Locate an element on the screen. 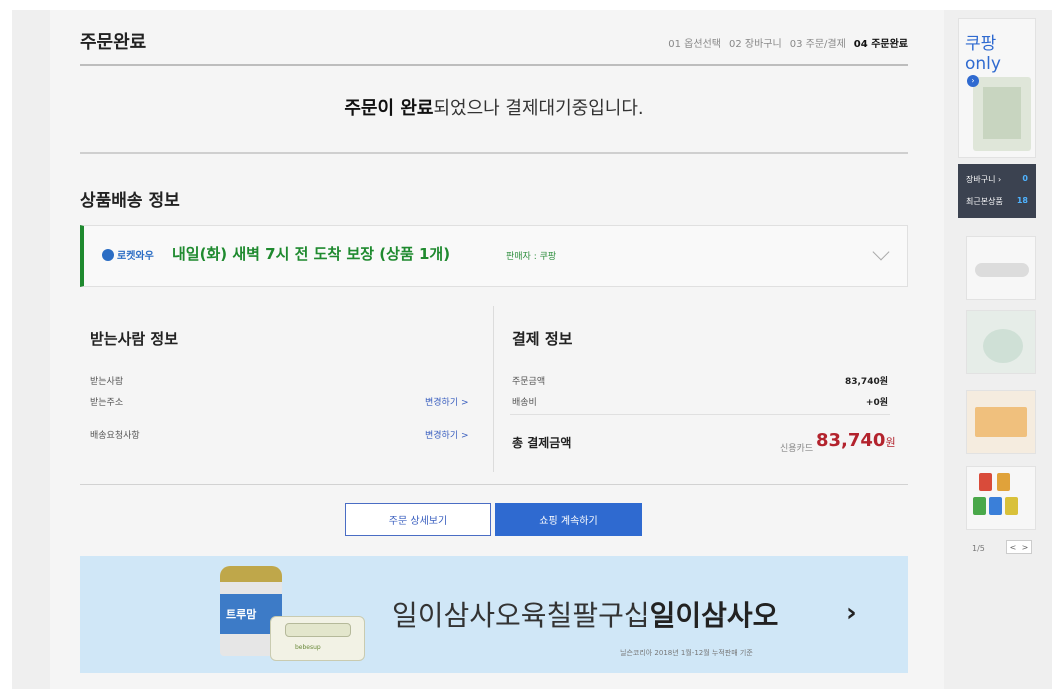 The image size is (1063, 689). step-option: 01 옵션선택 is located at coordinates (694, 44).